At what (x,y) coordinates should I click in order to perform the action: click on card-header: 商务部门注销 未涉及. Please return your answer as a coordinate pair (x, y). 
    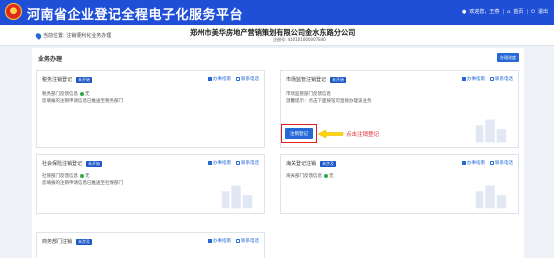
    Looking at the image, I should click on (67, 241).